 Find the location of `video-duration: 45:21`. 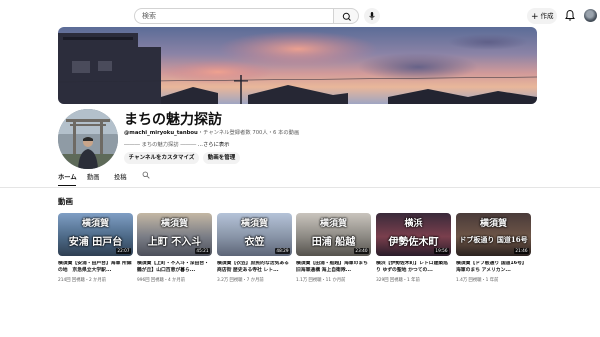

video-duration: 45:21 is located at coordinates (202, 251).